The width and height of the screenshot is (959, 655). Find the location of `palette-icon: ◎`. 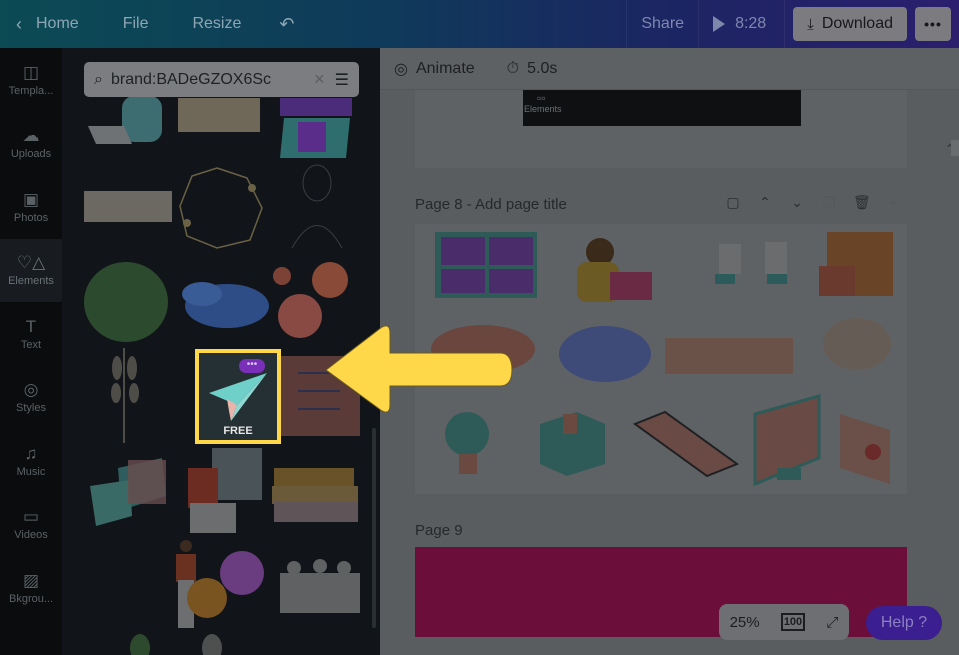

palette-icon: ◎ is located at coordinates (31, 390).